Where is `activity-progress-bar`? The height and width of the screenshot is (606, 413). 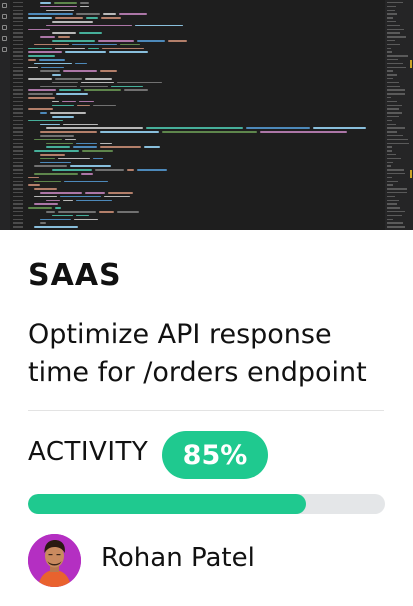
activity-progress-bar is located at coordinates (206, 504).